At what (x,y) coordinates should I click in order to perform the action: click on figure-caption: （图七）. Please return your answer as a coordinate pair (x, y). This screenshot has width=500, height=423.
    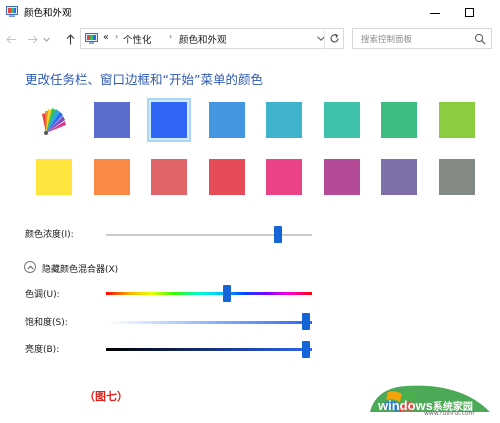
    Looking at the image, I should click on (106, 396).